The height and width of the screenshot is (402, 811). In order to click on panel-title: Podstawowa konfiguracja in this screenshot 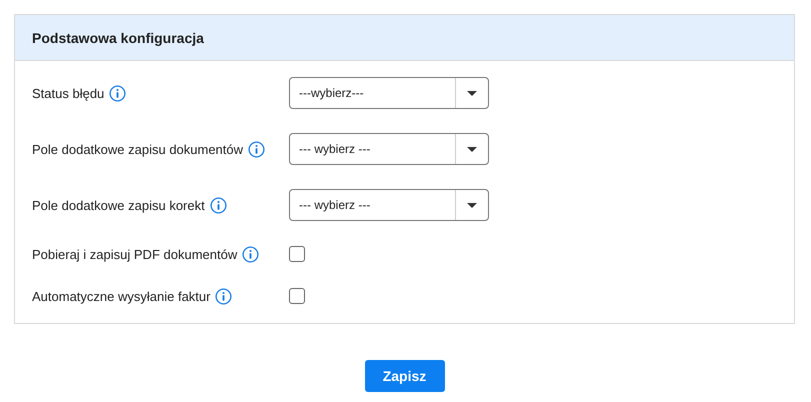, I will do `click(118, 38)`.